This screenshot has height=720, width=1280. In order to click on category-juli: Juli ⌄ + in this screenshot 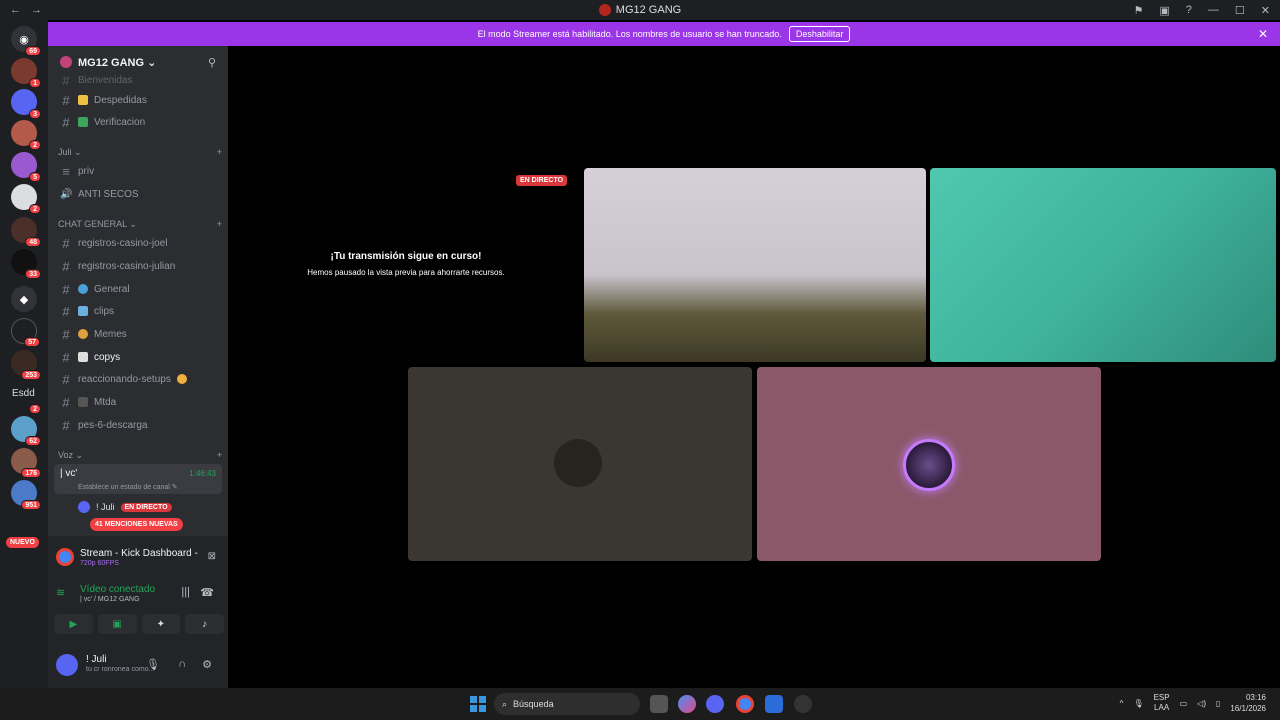, I will do `click(140, 152)`.